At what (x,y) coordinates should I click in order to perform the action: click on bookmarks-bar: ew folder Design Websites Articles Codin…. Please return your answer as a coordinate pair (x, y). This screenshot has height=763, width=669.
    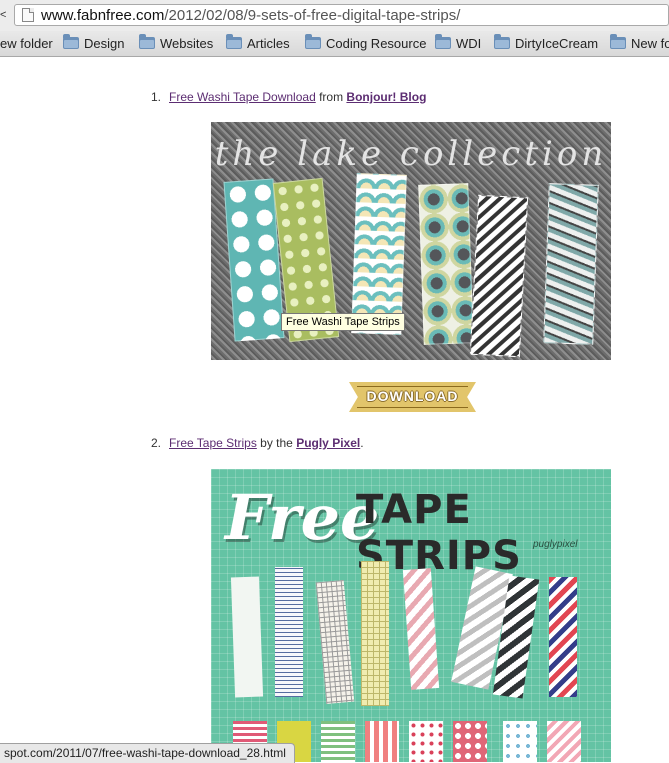
    Looking at the image, I should click on (334, 44).